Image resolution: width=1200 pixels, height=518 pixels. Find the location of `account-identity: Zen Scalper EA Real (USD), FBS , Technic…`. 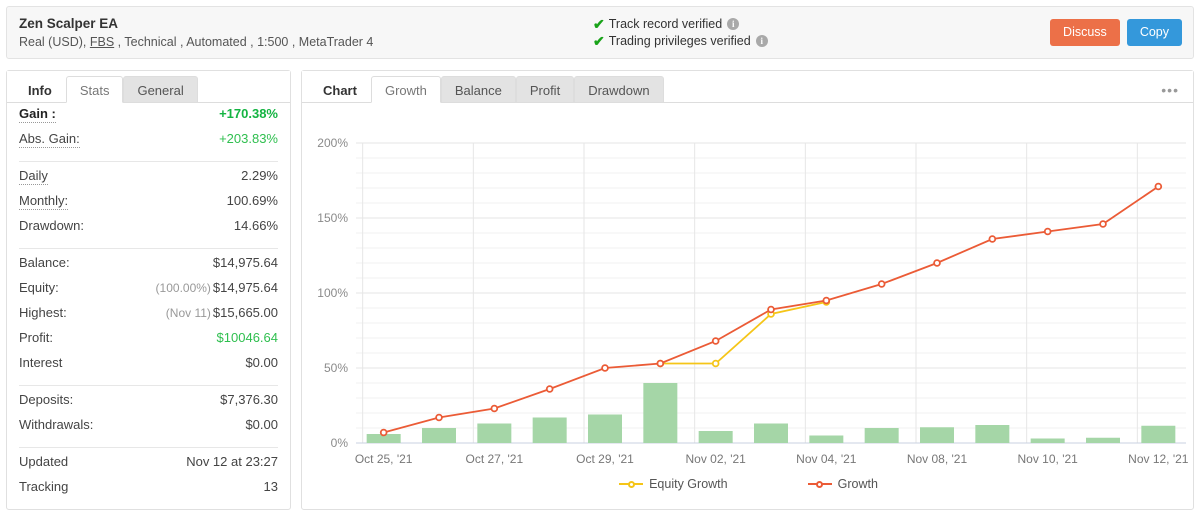

account-identity: Zen Scalper EA Real (USD), FBS , Technic… is located at coordinates (287, 33).